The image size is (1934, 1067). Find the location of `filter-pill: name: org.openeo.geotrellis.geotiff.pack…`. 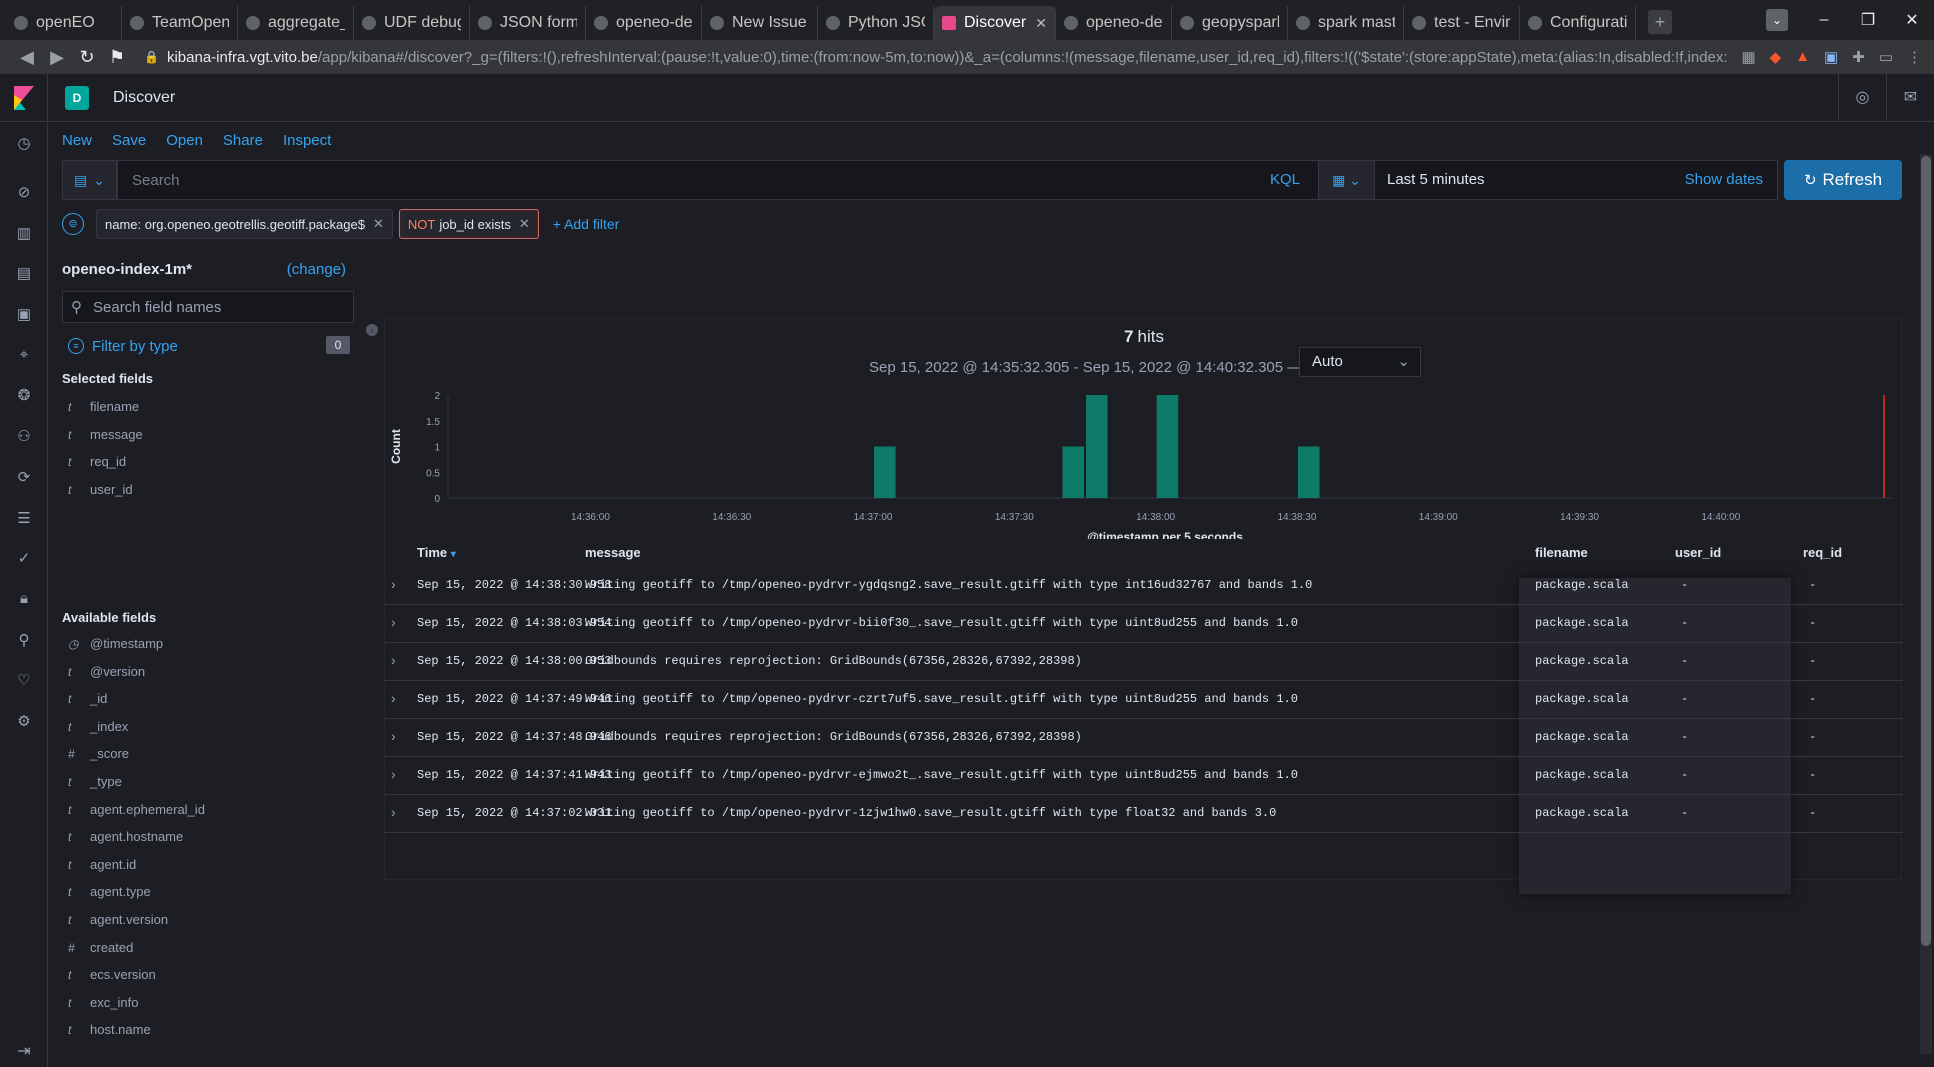

filter-pill: name: org.openeo.geotrellis.geotiff.pack… is located at coordinates (244, 224).